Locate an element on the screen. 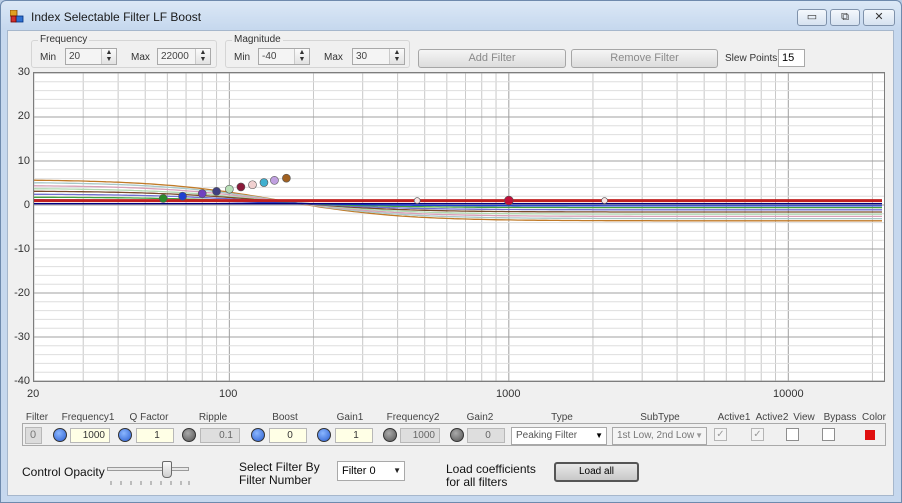  boost-knob-icon is located at coordinates (258, 435).